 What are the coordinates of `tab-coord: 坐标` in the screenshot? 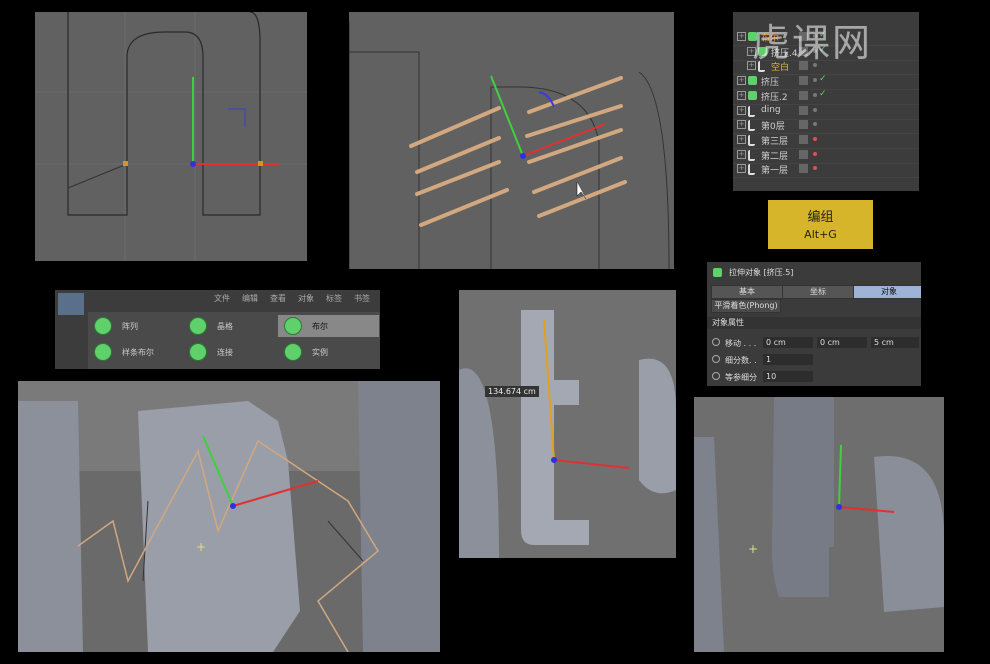 It's located at (818, 292).